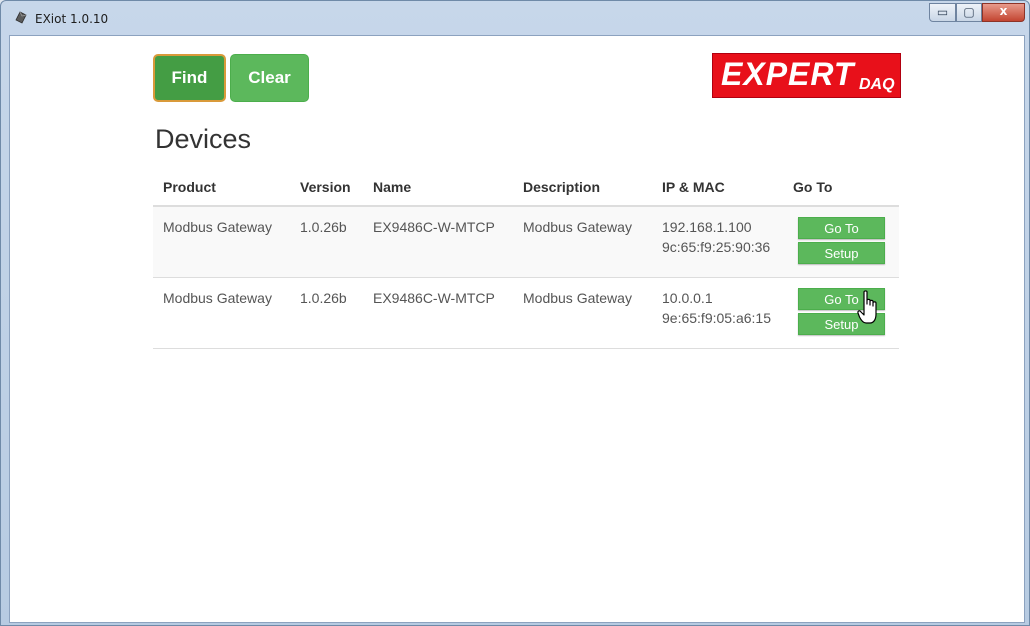 The image size is (1030, 626). Describe the element at coordinates (392, 187) in the screenshot. I see `header-name: Name` at that location.